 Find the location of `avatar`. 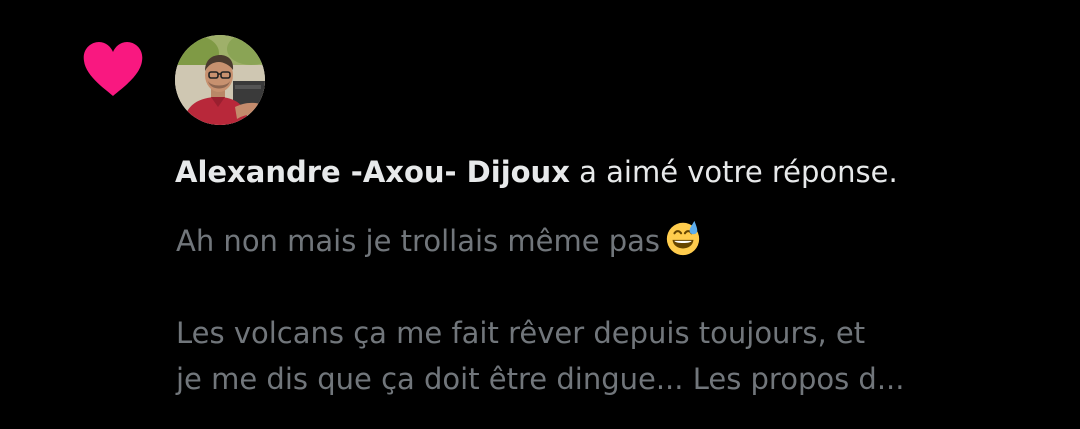

avatar is located at coordinates (220, 80).